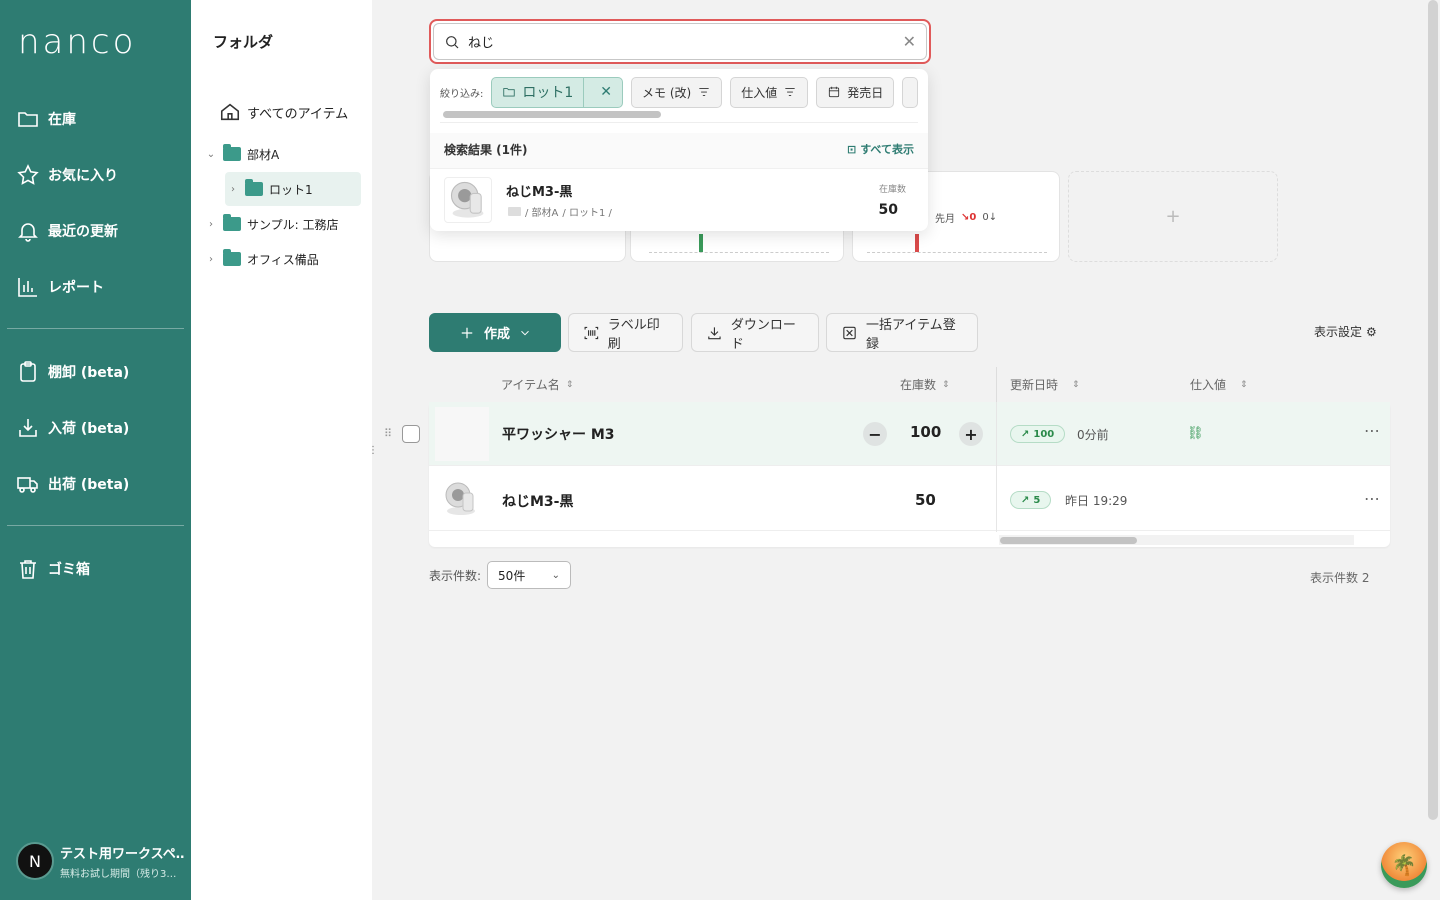 Image resolution: width=1440 pixels, height=900 pixels. What do you see at coordinates (1093, 435) in the screenshot?
I see `updated-time: 0分前` at bounding box center [1093, 435].